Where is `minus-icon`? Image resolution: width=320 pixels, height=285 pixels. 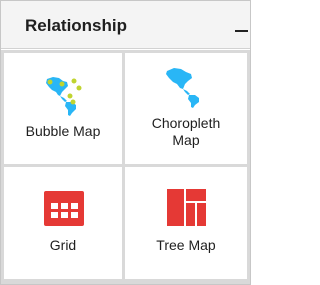
minus-icon is located at coordinates (243, 25).